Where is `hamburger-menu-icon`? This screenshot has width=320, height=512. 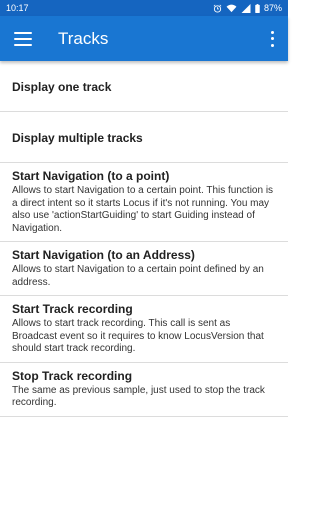
hamburger-menu-icon is located at coordinates (23, 38).